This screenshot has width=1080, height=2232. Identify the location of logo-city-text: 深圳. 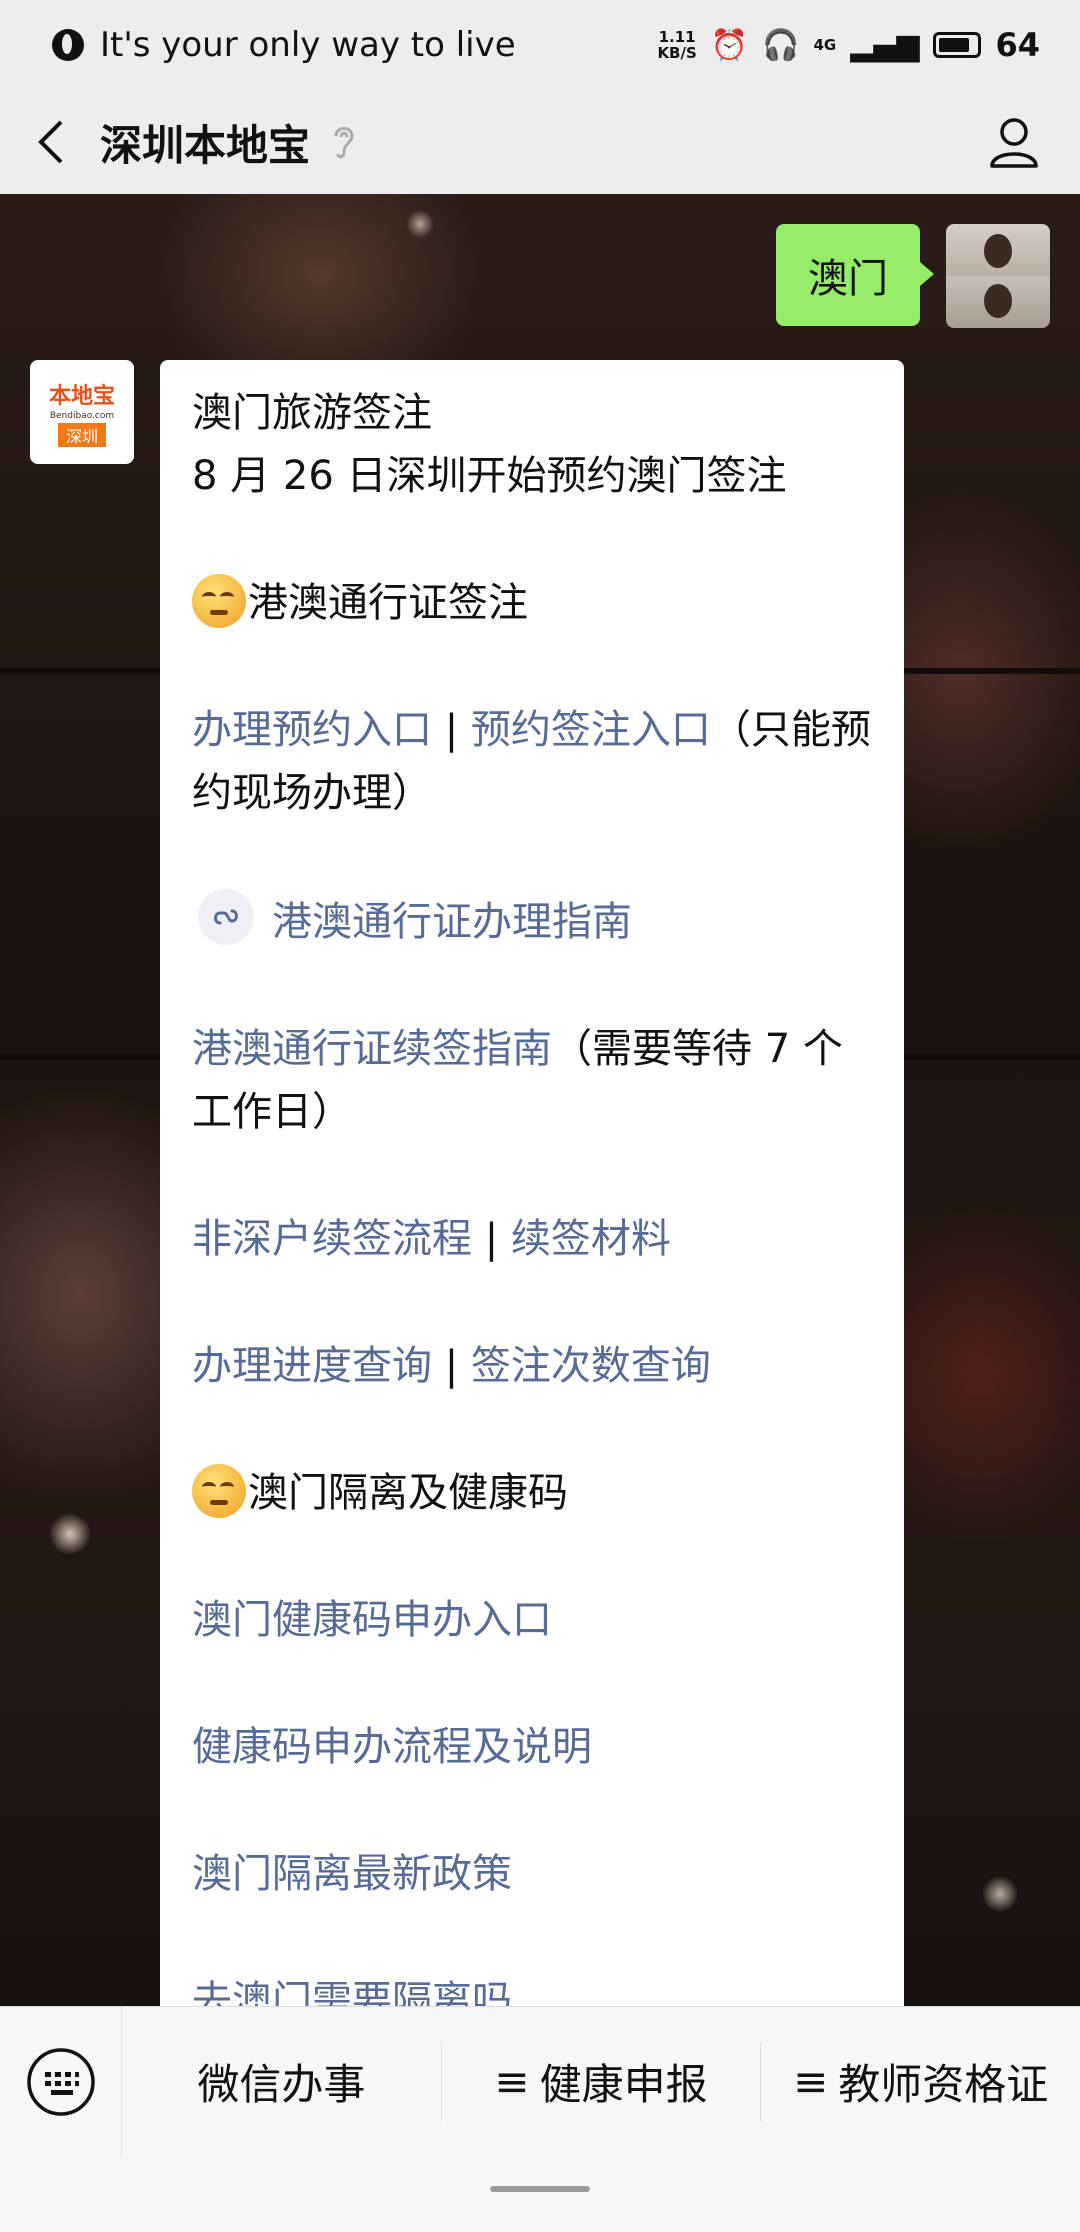
(81, 434).